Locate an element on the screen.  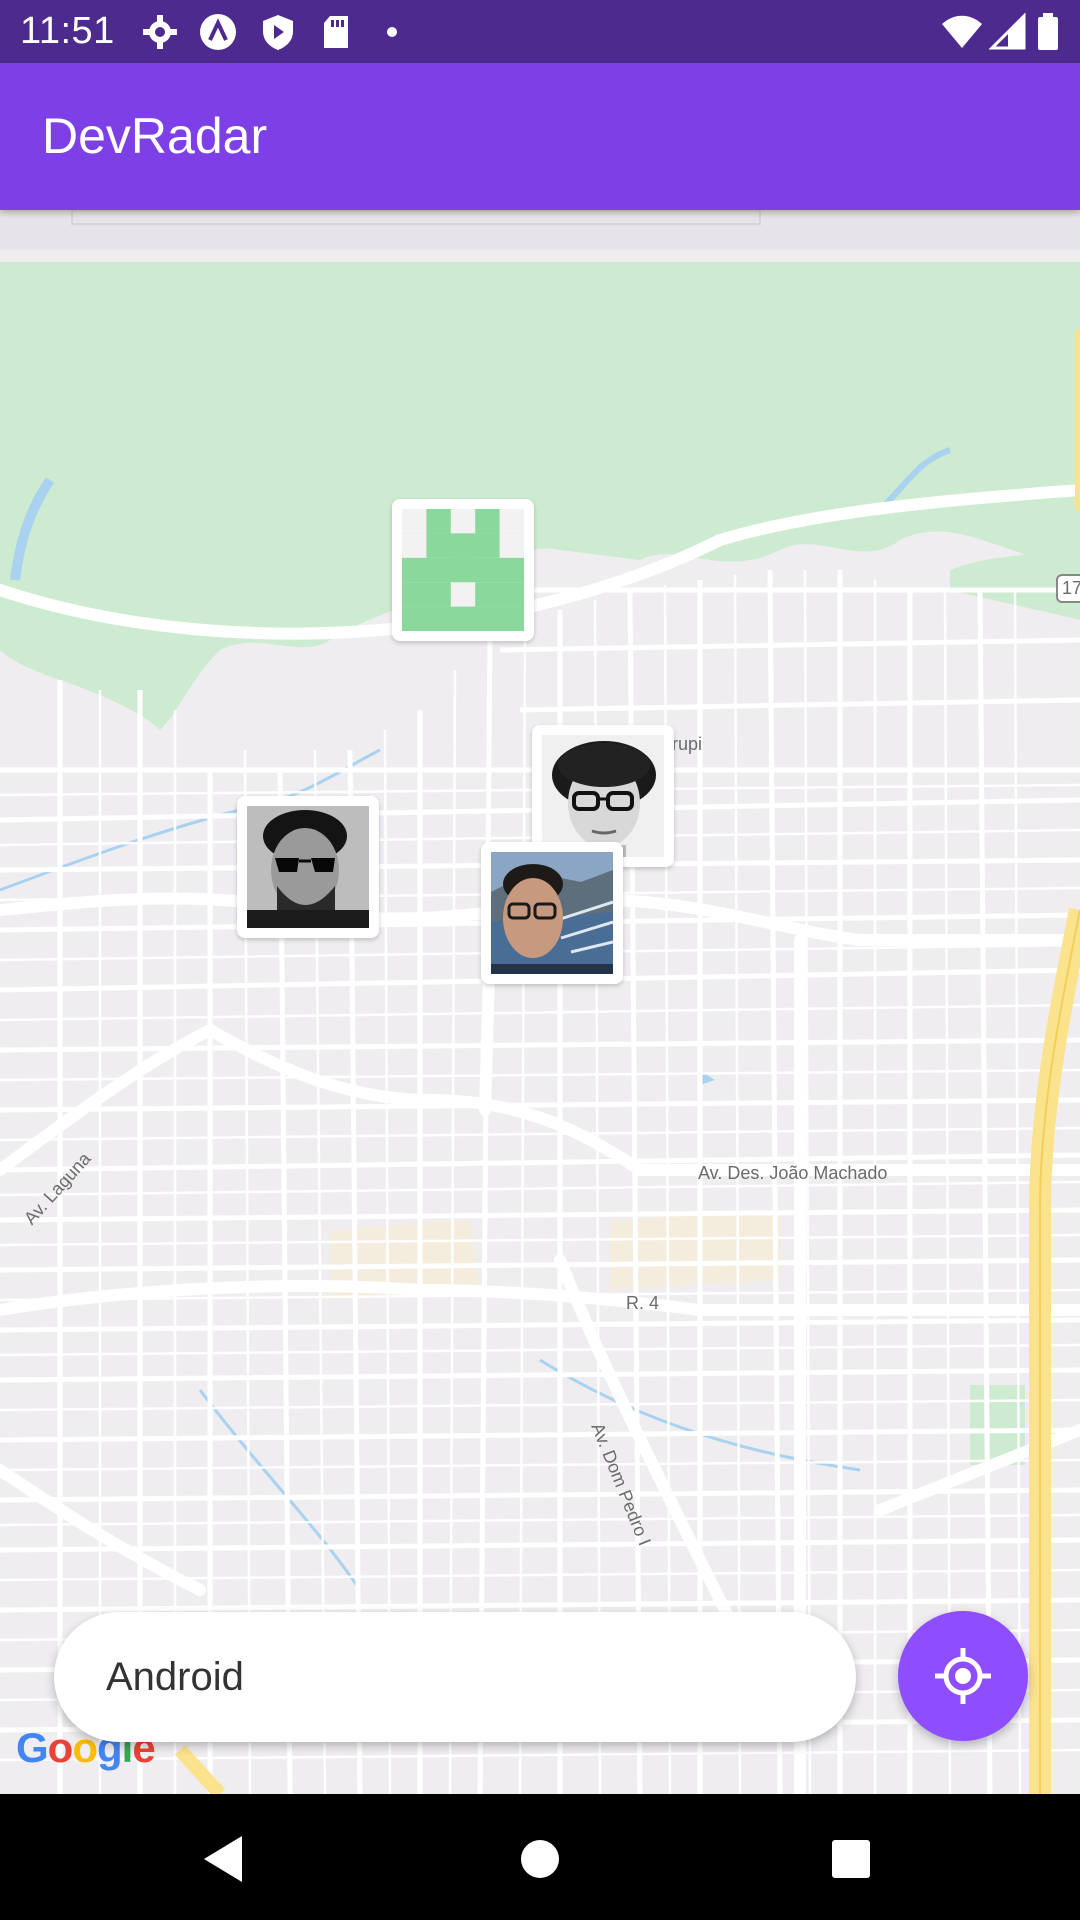
identicon-avatar is located at coordinates (463, 570).